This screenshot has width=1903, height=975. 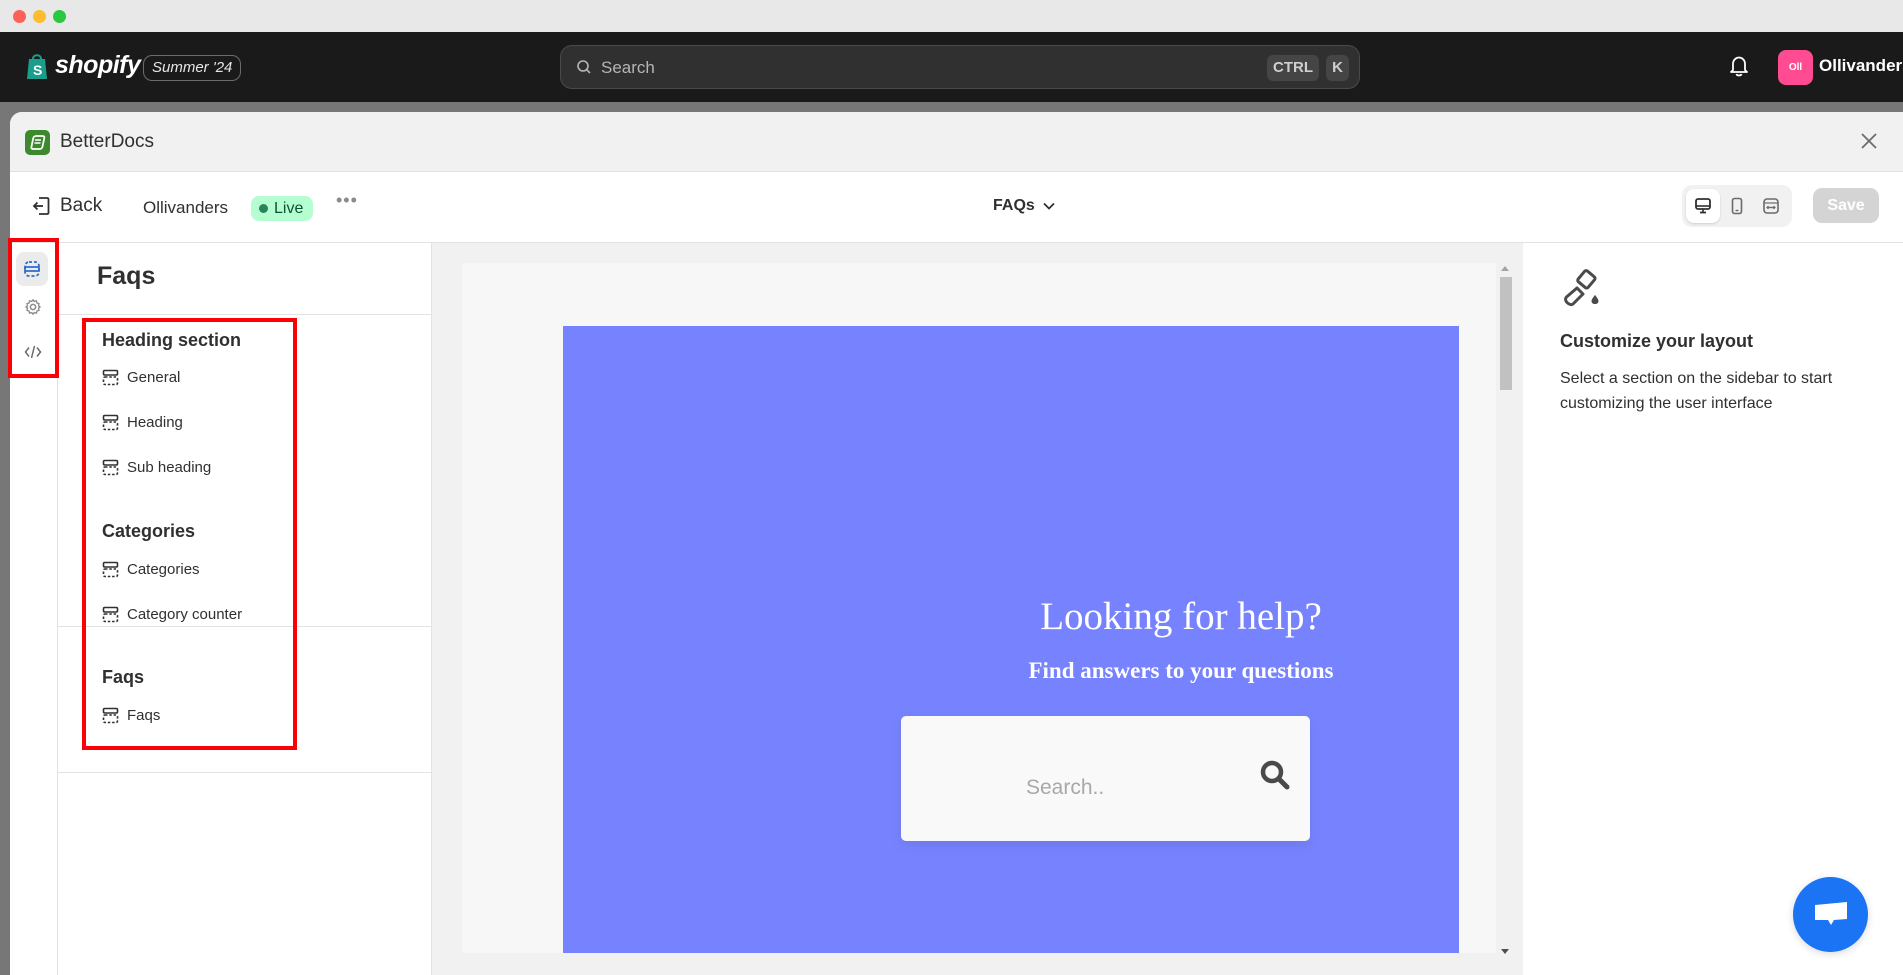 I want to click on section-item-category-counter: Category counter, so click(x=172, y=614).